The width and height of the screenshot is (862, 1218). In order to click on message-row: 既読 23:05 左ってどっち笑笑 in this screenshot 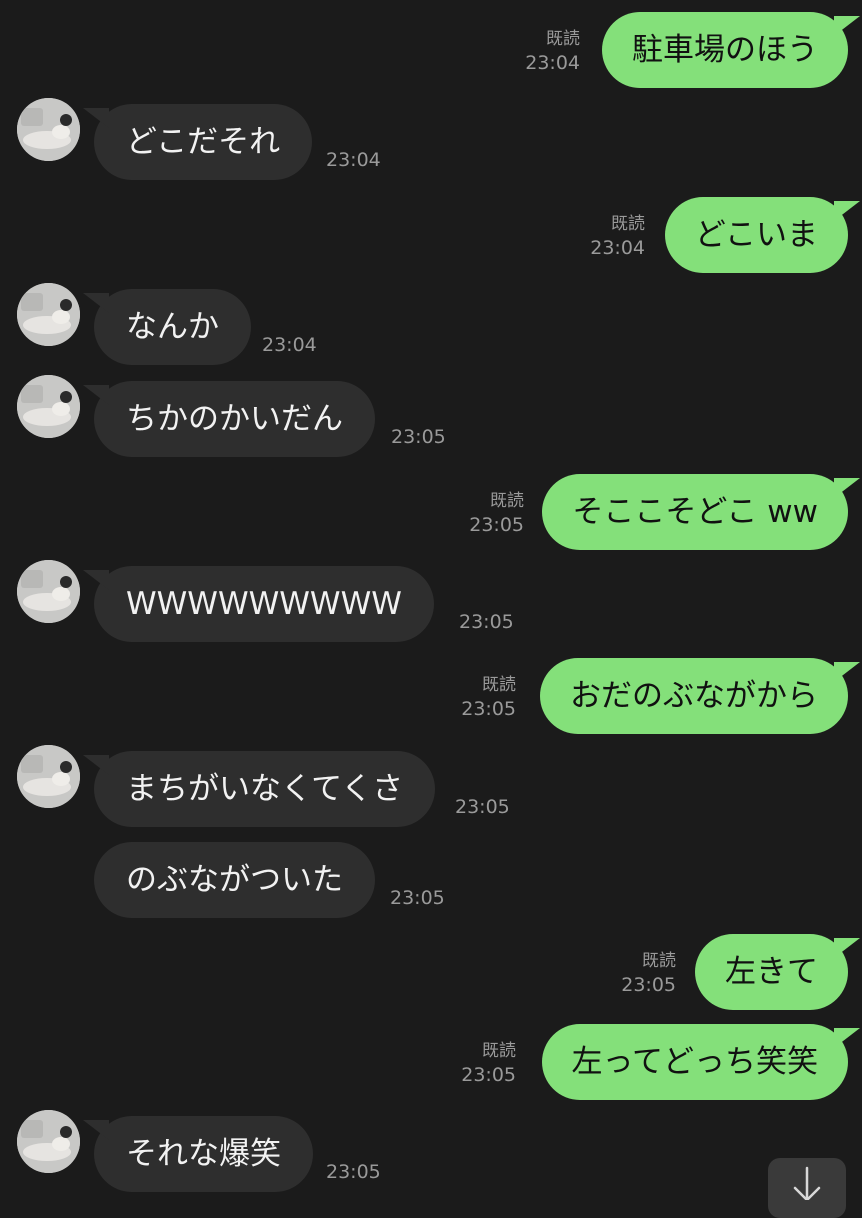, I will do `click(431, 1063)`.